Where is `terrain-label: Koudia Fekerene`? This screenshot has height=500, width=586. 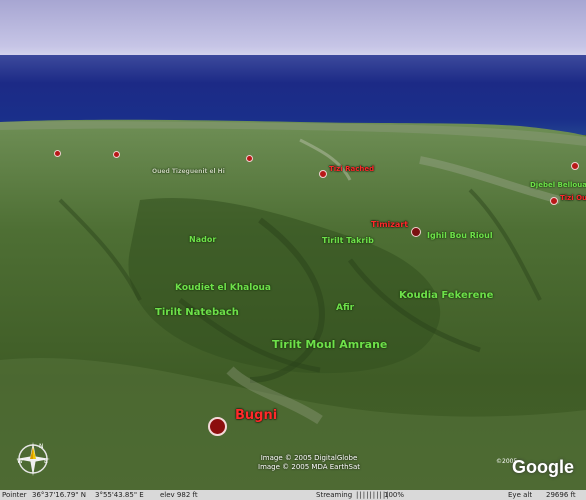
terrain-label: Koudia Fekerene is located at coordinates (446, 295).